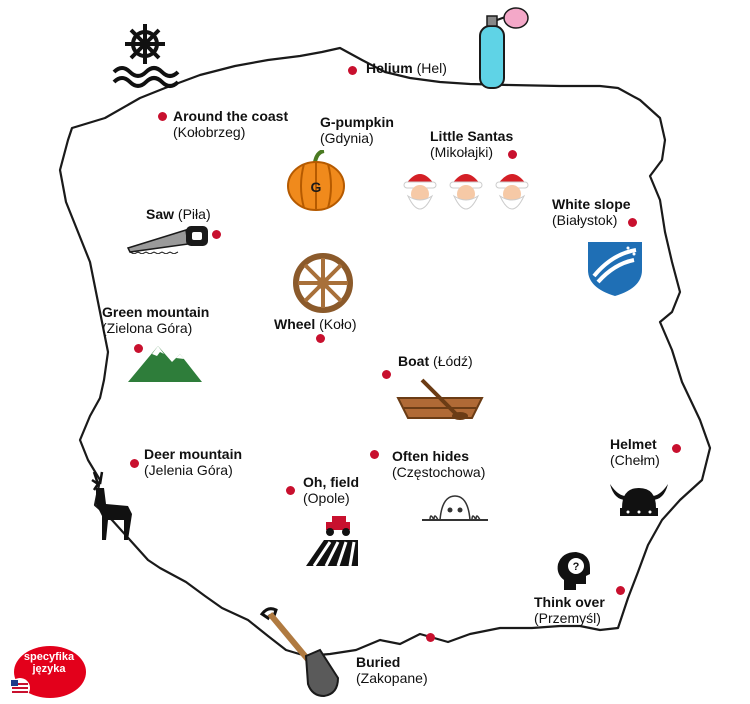 The image size is (750, 704). I want to click on rowing-boat-icon, so click(440, 399).